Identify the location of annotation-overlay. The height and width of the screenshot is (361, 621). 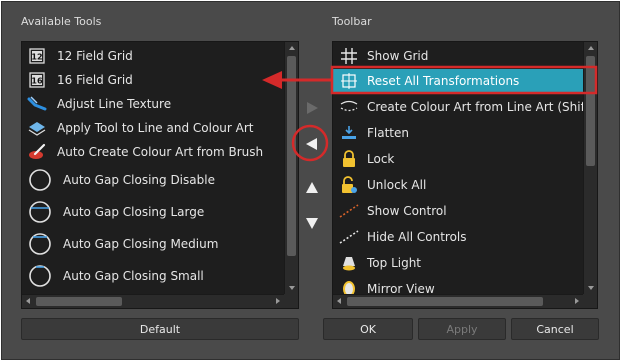
(430, 113).